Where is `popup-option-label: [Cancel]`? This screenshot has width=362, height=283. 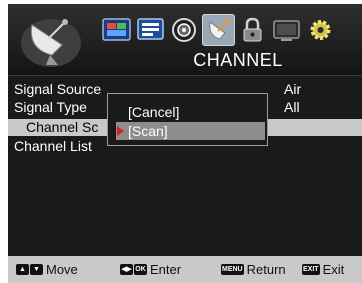
popup-option-label: [Cancel] is located at coordinates (154, 112).